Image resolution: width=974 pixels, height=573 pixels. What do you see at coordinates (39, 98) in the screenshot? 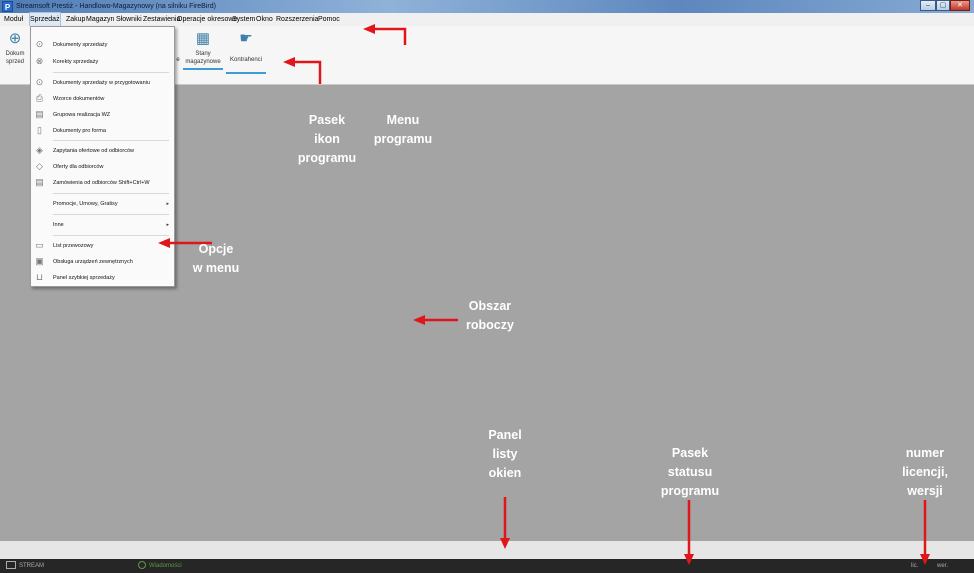
I see `template-icon: ⎙` at bounding box center [39, 98].